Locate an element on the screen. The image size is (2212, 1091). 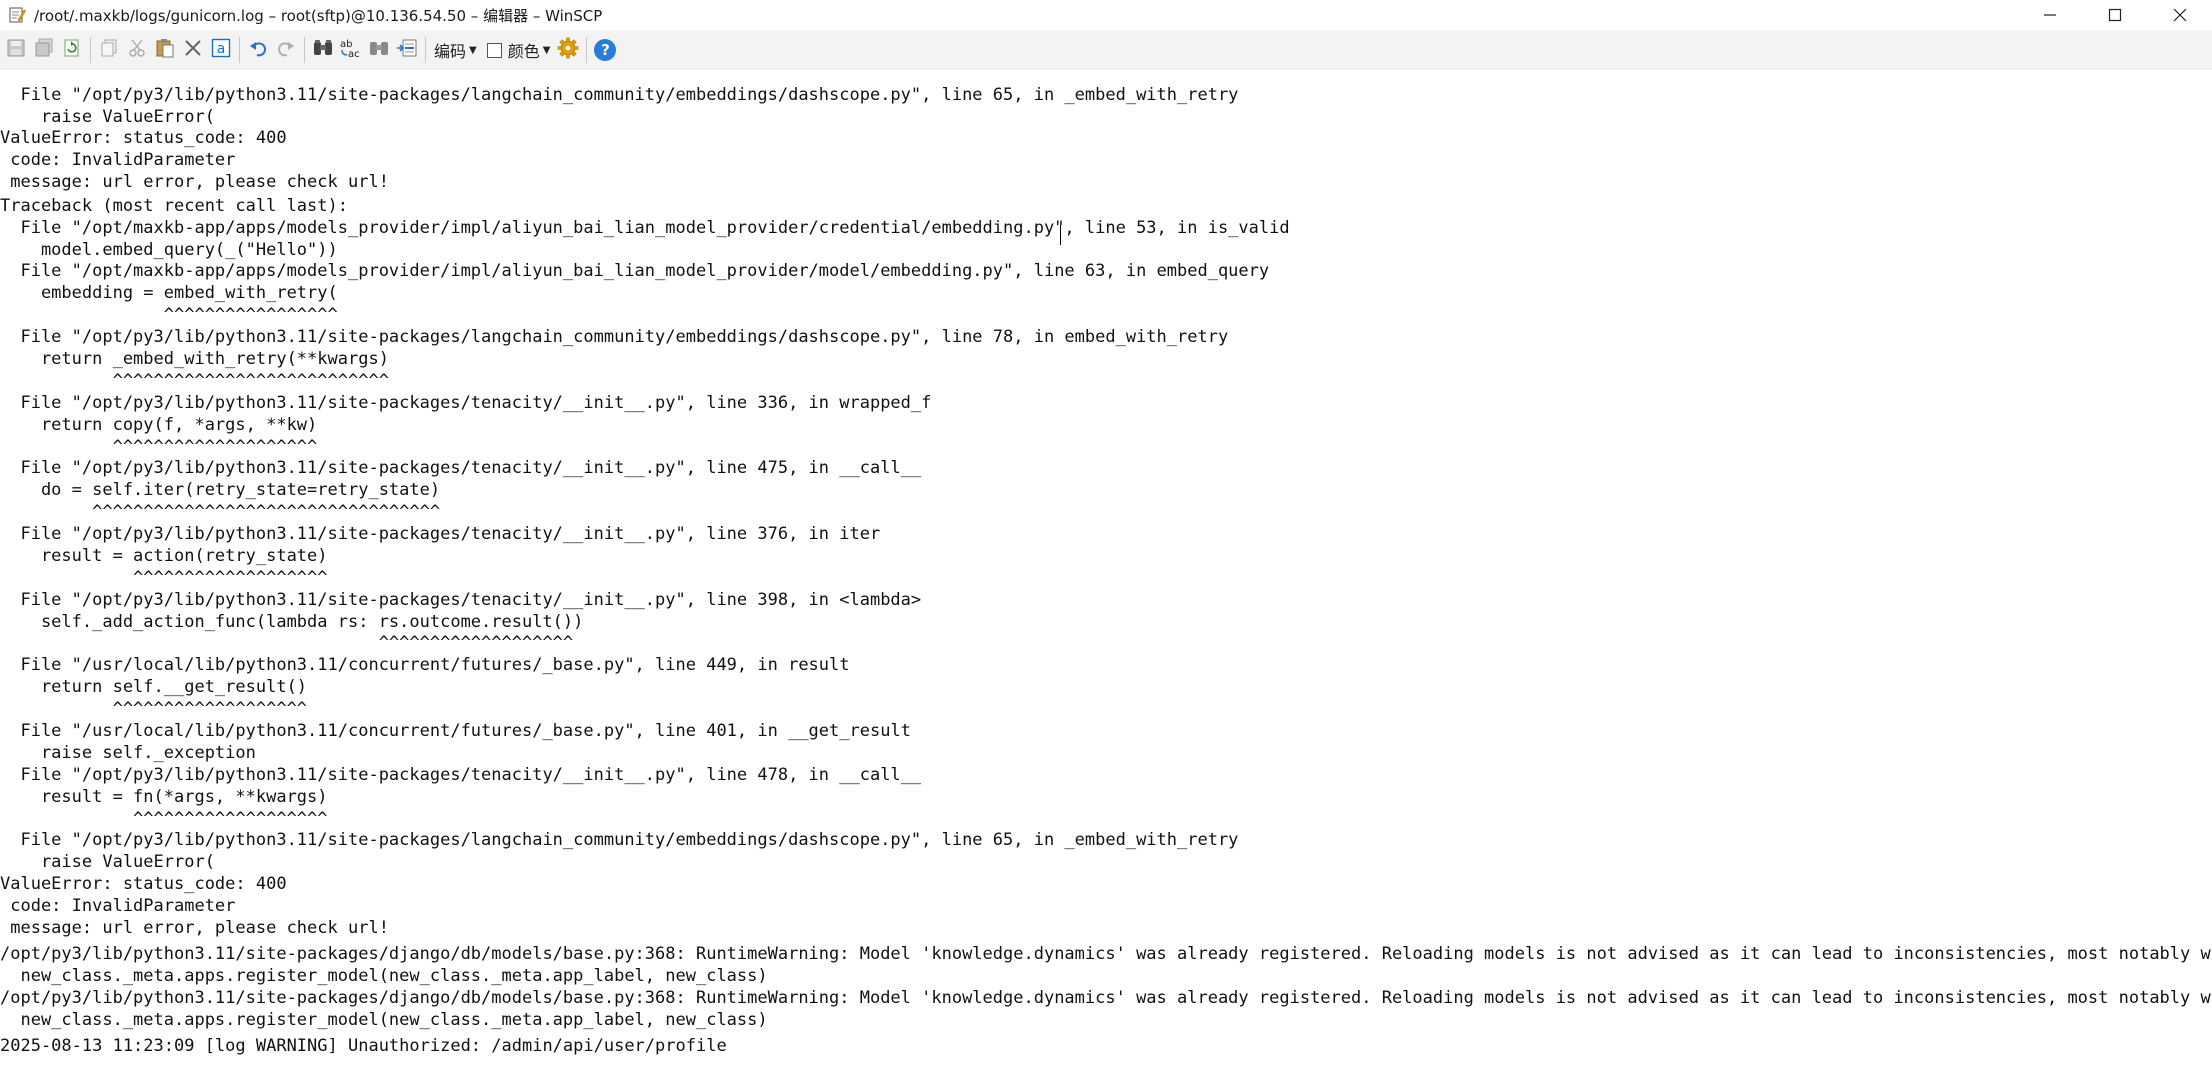
save-icon is located at coordinates (16, 50).